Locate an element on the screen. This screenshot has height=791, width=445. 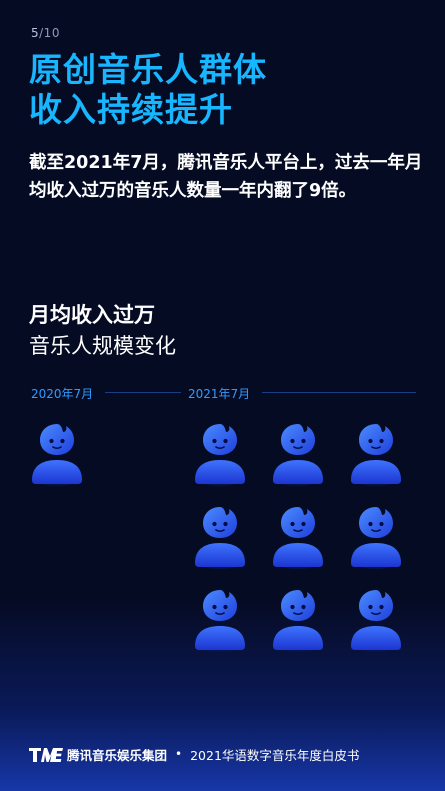
musician-icon-2020 is located at coordinates (57, 453).